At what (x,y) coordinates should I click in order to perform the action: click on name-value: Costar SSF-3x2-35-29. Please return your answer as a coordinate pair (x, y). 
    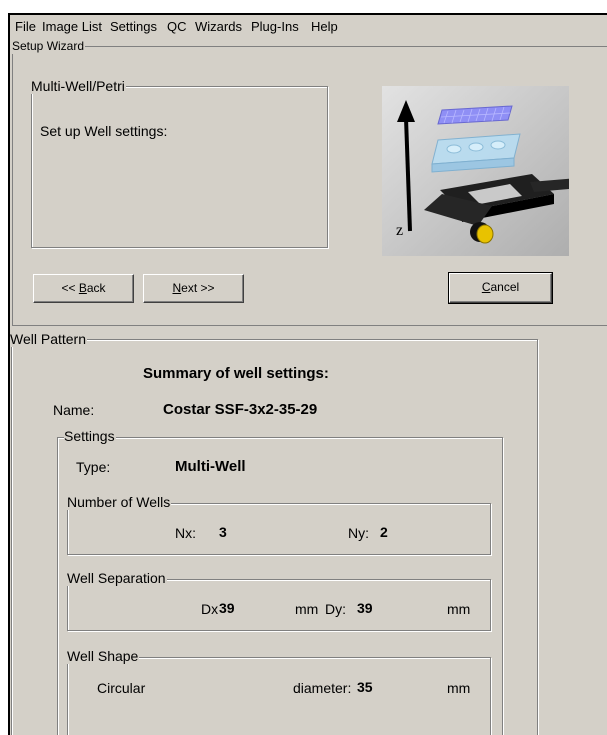
    Looking at the image, I should click on (240, 409).